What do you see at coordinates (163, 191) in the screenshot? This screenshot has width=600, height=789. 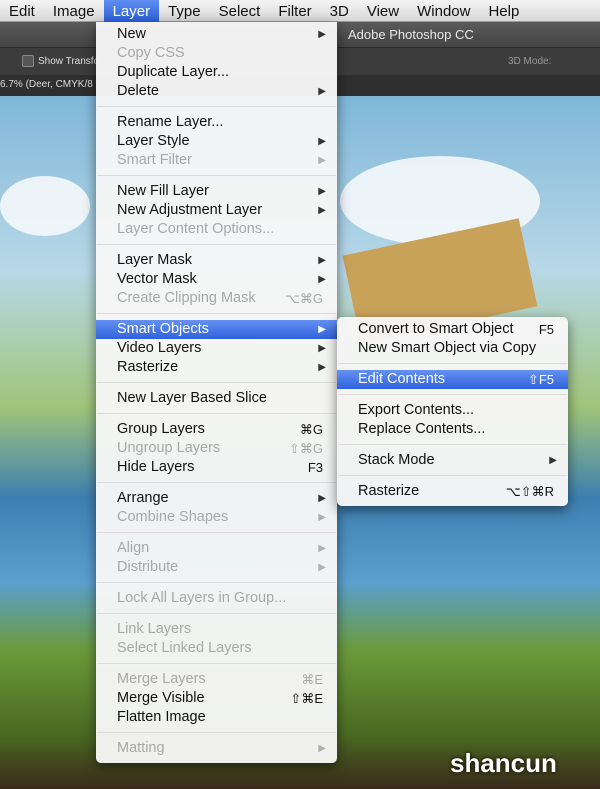 I see `menu-item-label: New Fill Layer` at bounding box center [163, 191].